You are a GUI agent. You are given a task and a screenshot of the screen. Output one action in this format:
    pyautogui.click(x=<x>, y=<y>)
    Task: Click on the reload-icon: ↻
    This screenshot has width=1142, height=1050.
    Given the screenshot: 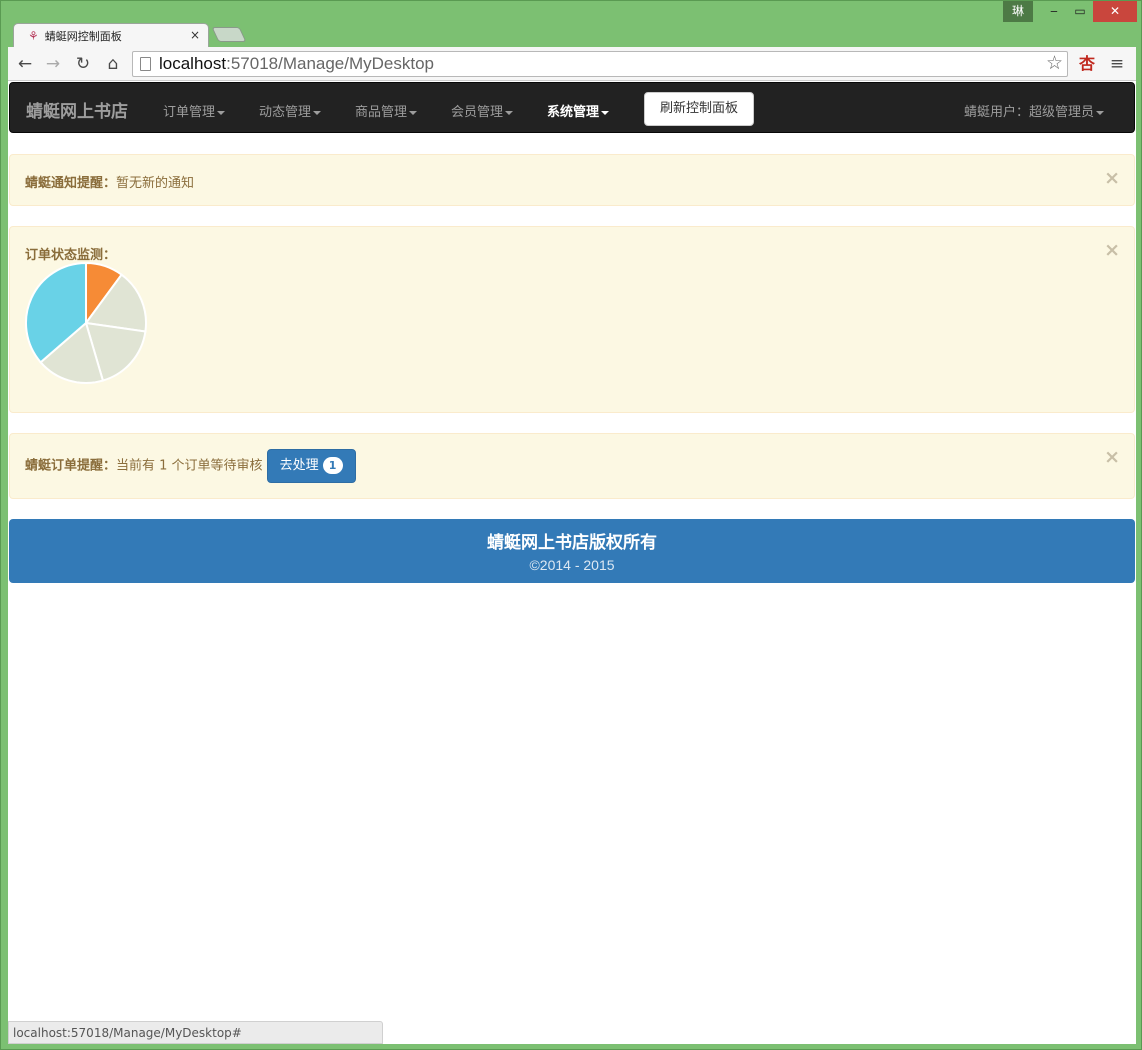 What is the action you would take?
    pyautogui.click(x=83, y=64)
    